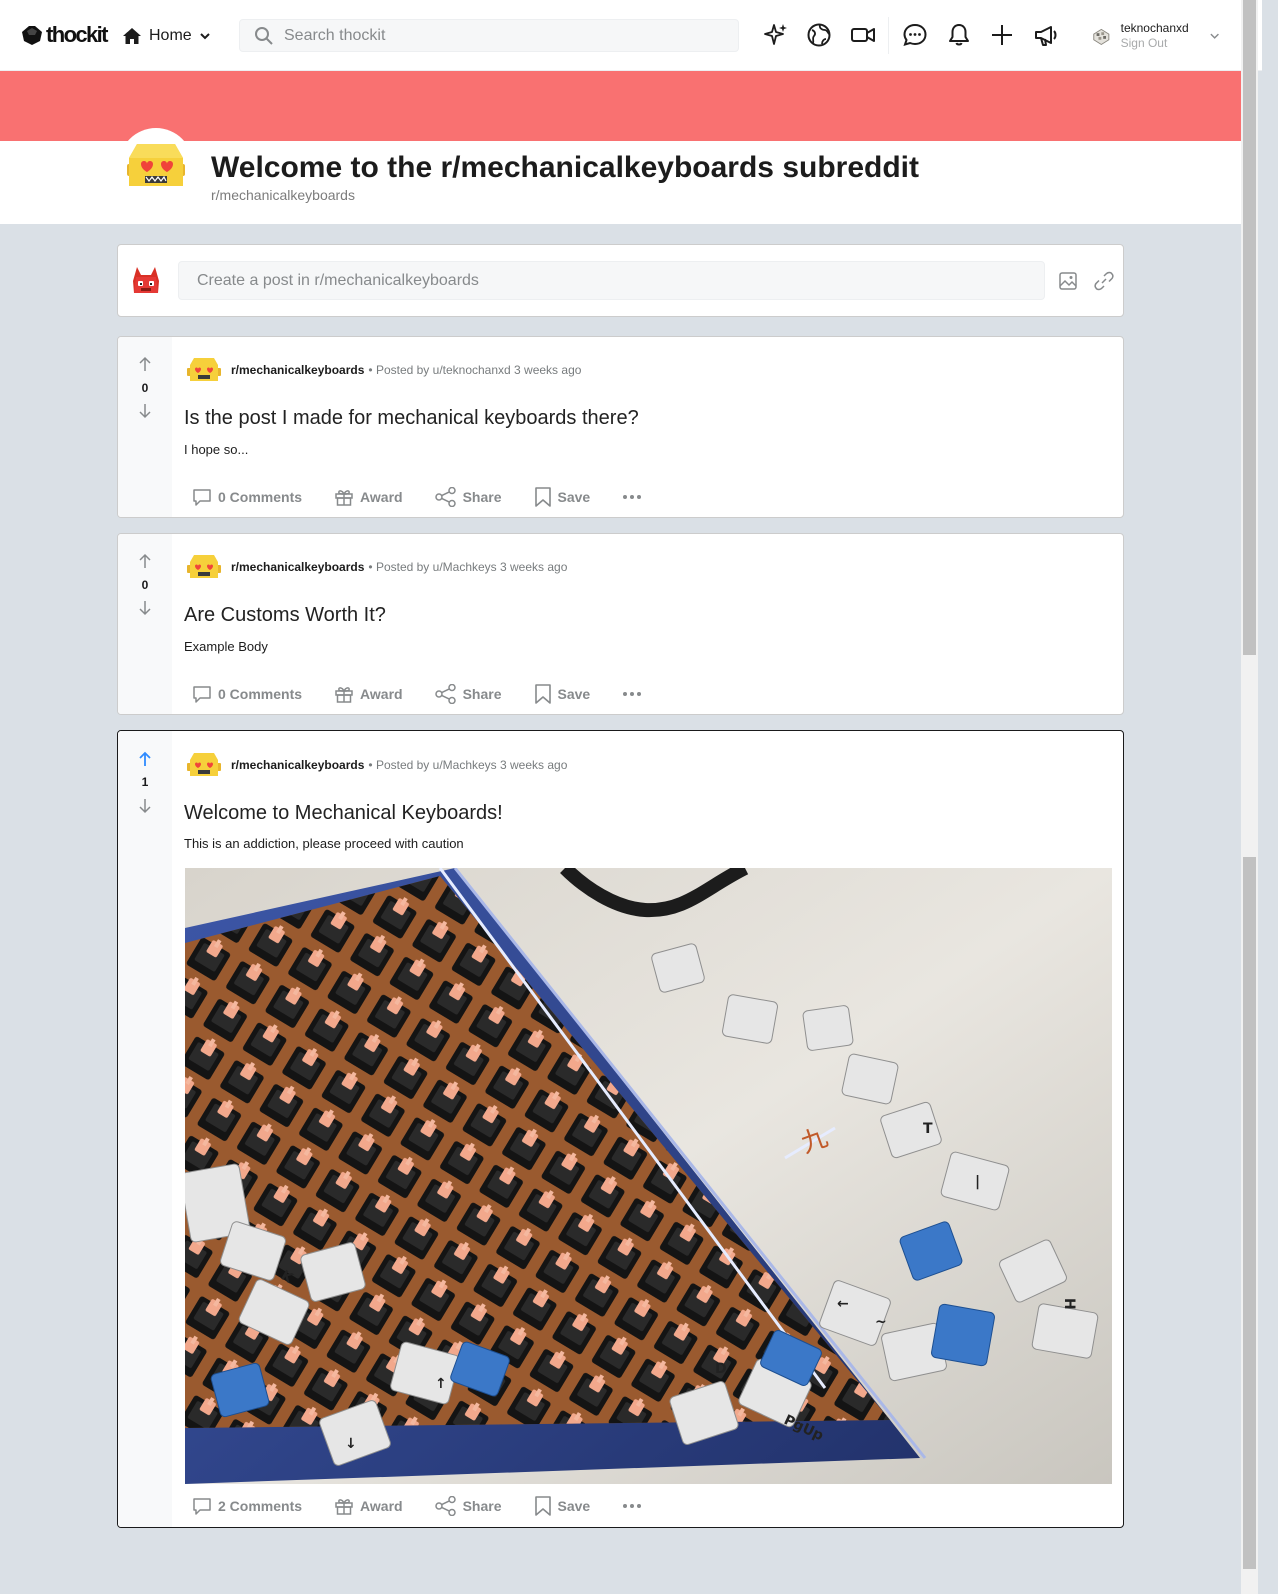  I want to click on home-dropdown: Home, so click(166, 36).